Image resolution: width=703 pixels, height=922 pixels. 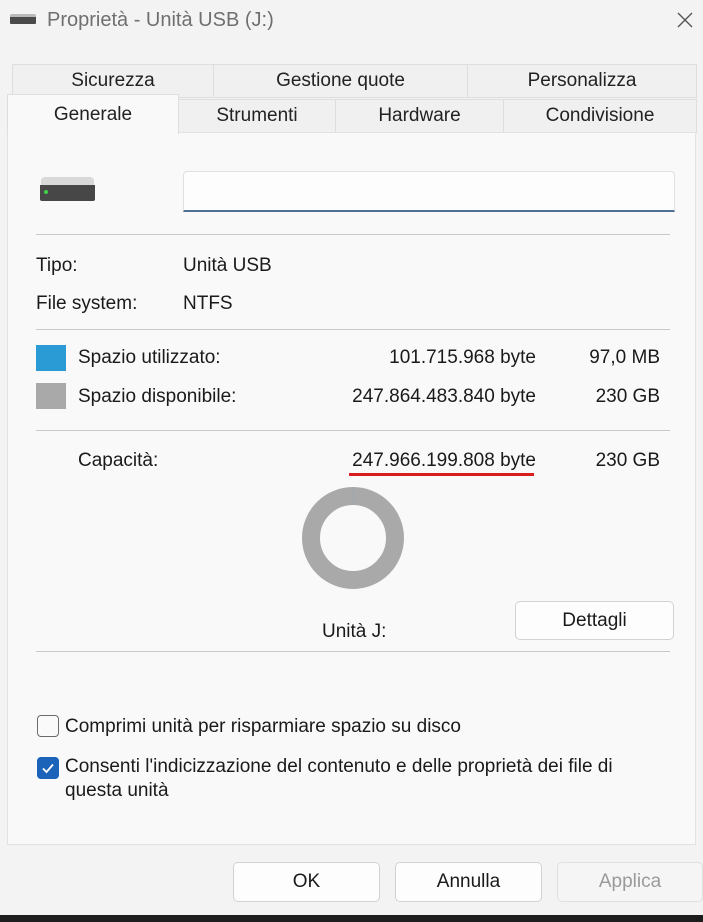 What do you see at coordinates (118, 460) in the screenshot?
I see `capacity-label: Capacità:` at bounding box center [118, 460].